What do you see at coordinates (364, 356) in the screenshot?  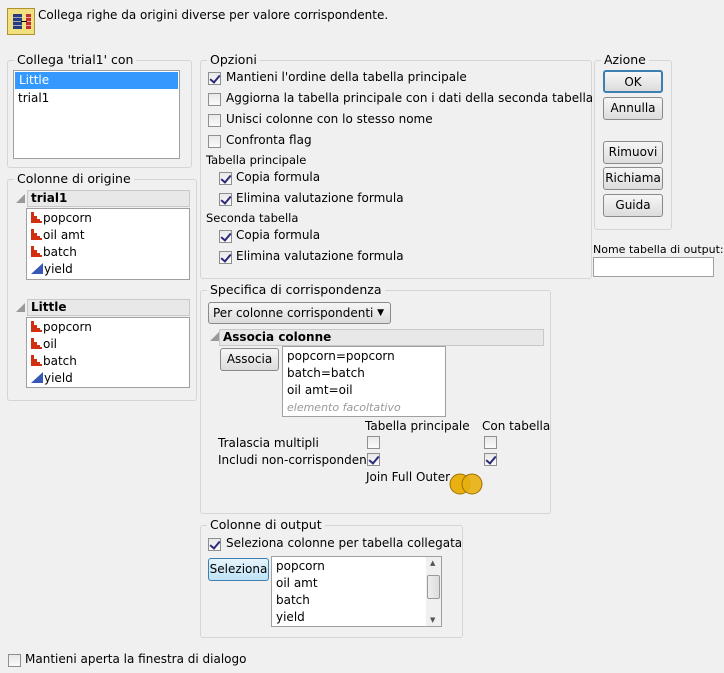 I see `match-pair-item: popcorn=popcorn` at bounding box center [364, 356].